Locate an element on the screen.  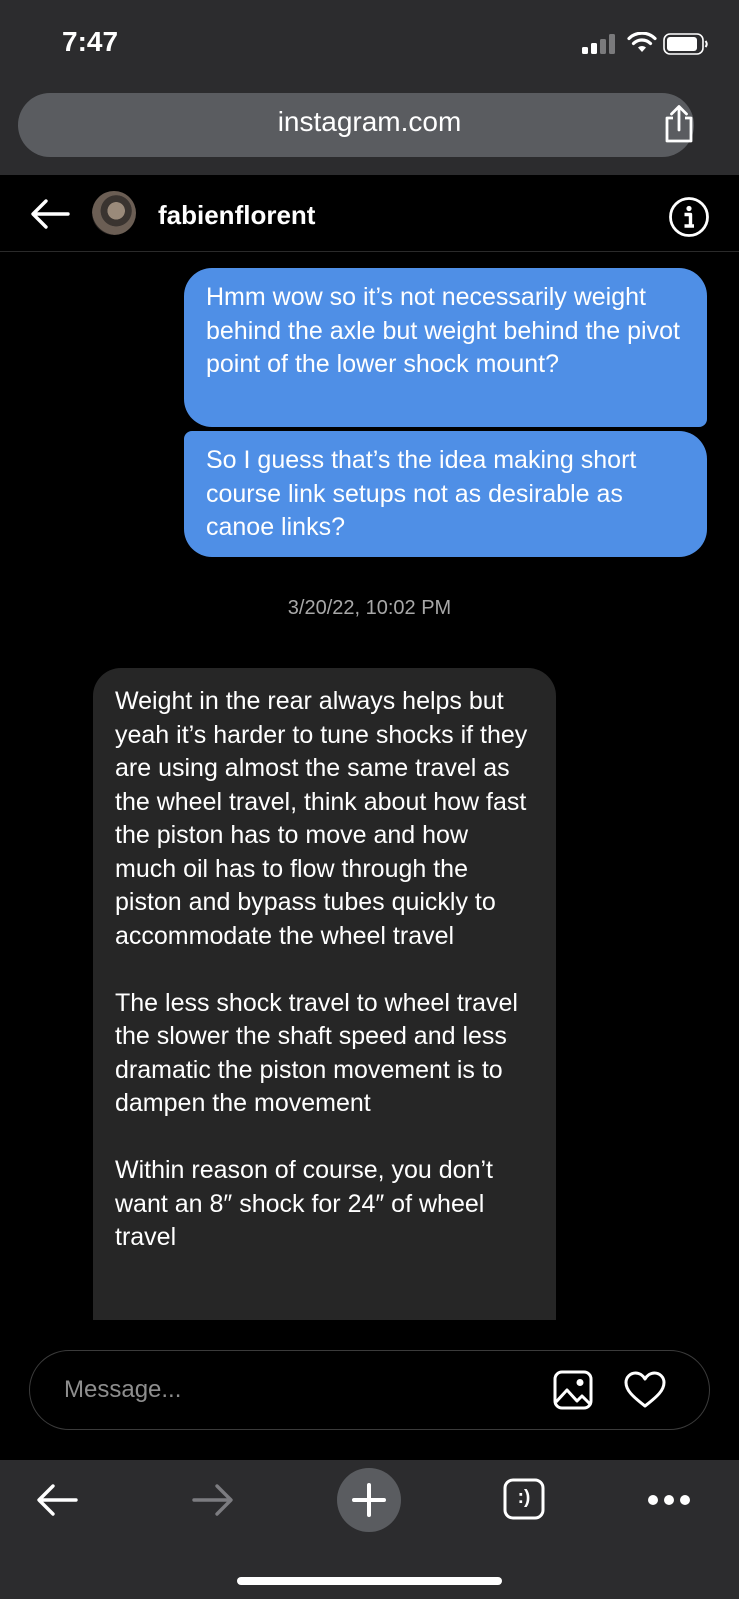
tabs-button: :) is located at coordinates (524, 1499).